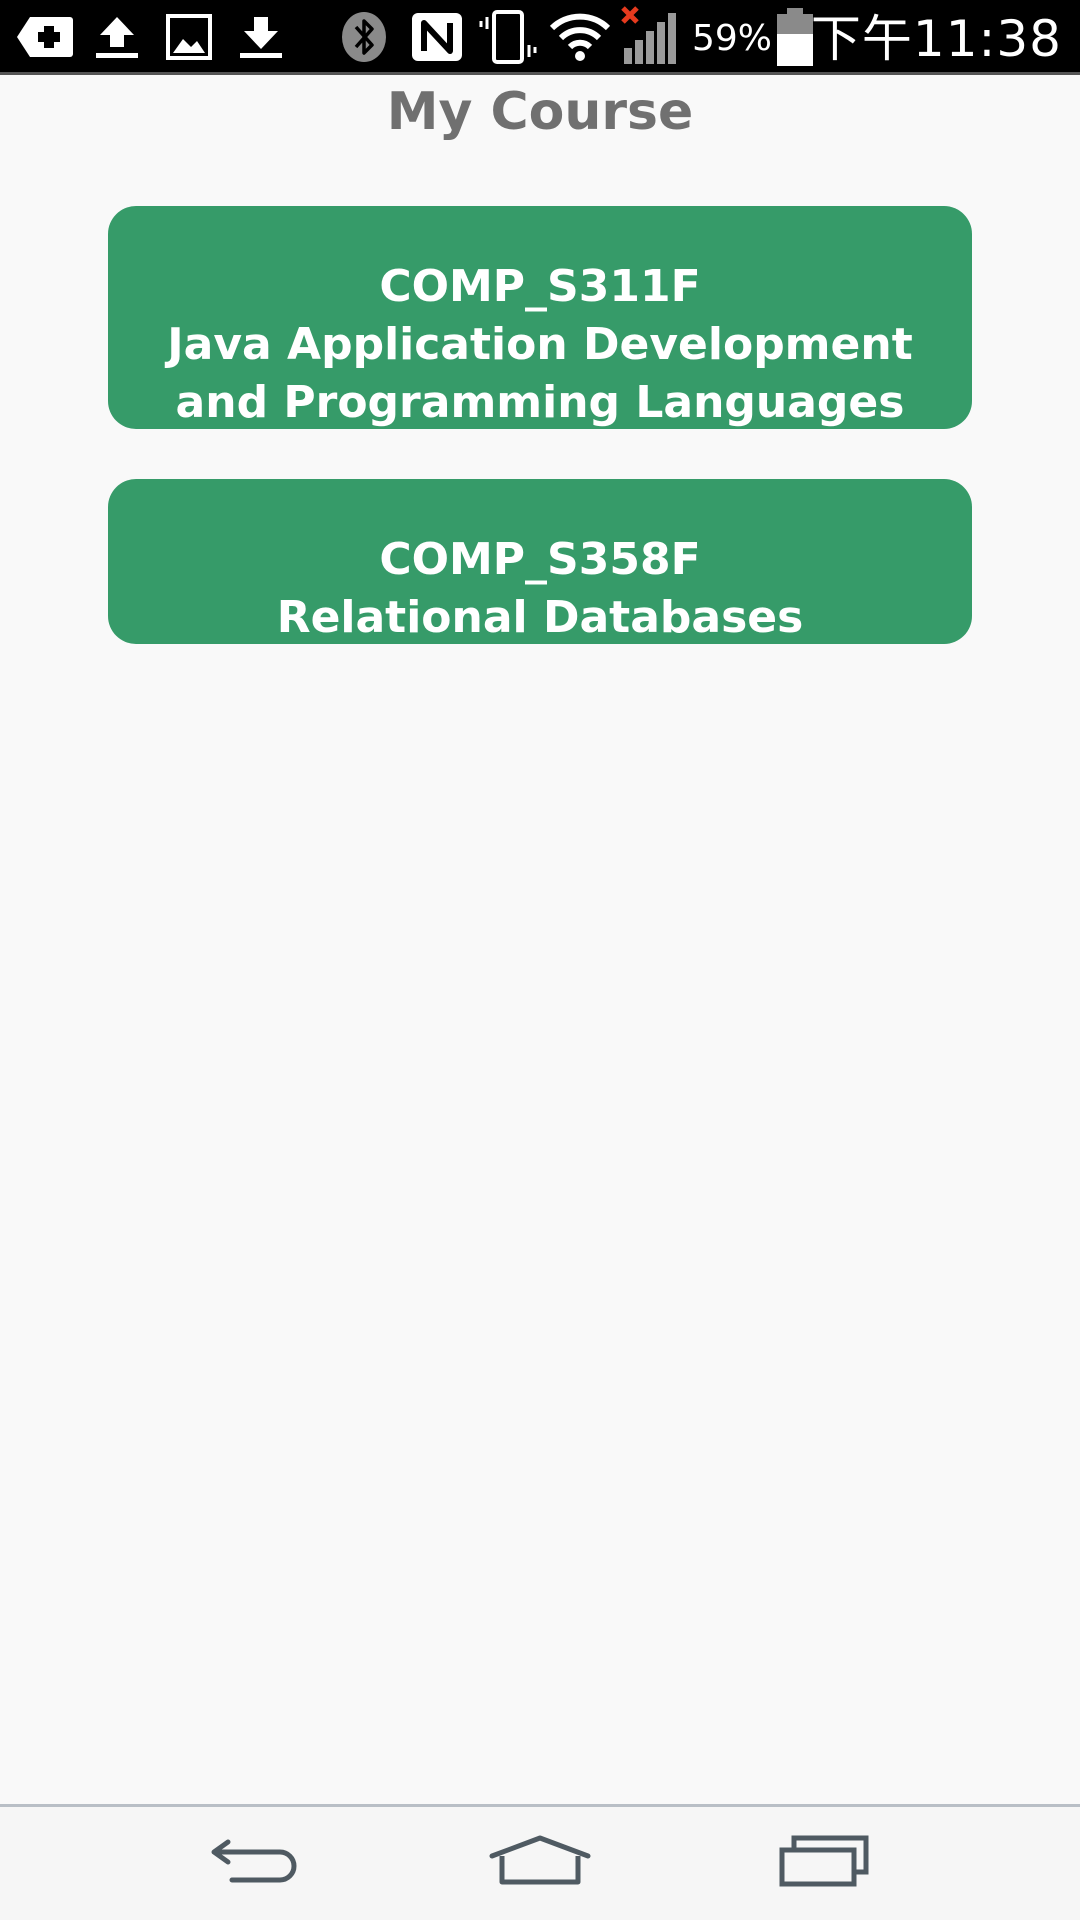  Describe the element at coordinates (936, 39) in the screenshot. I see `status-clock: 下午11:38` at that location.